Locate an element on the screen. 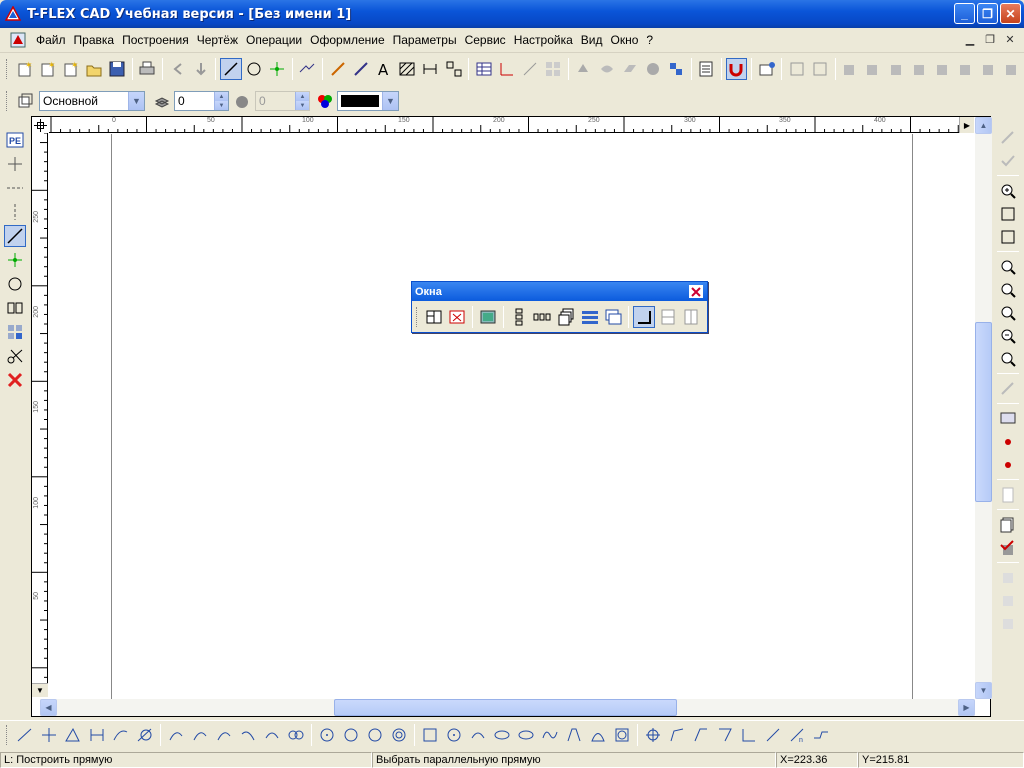 The height and width of the screenshot is (768, 1024). shape-option-8-icon is located at coordinates (622, 735).